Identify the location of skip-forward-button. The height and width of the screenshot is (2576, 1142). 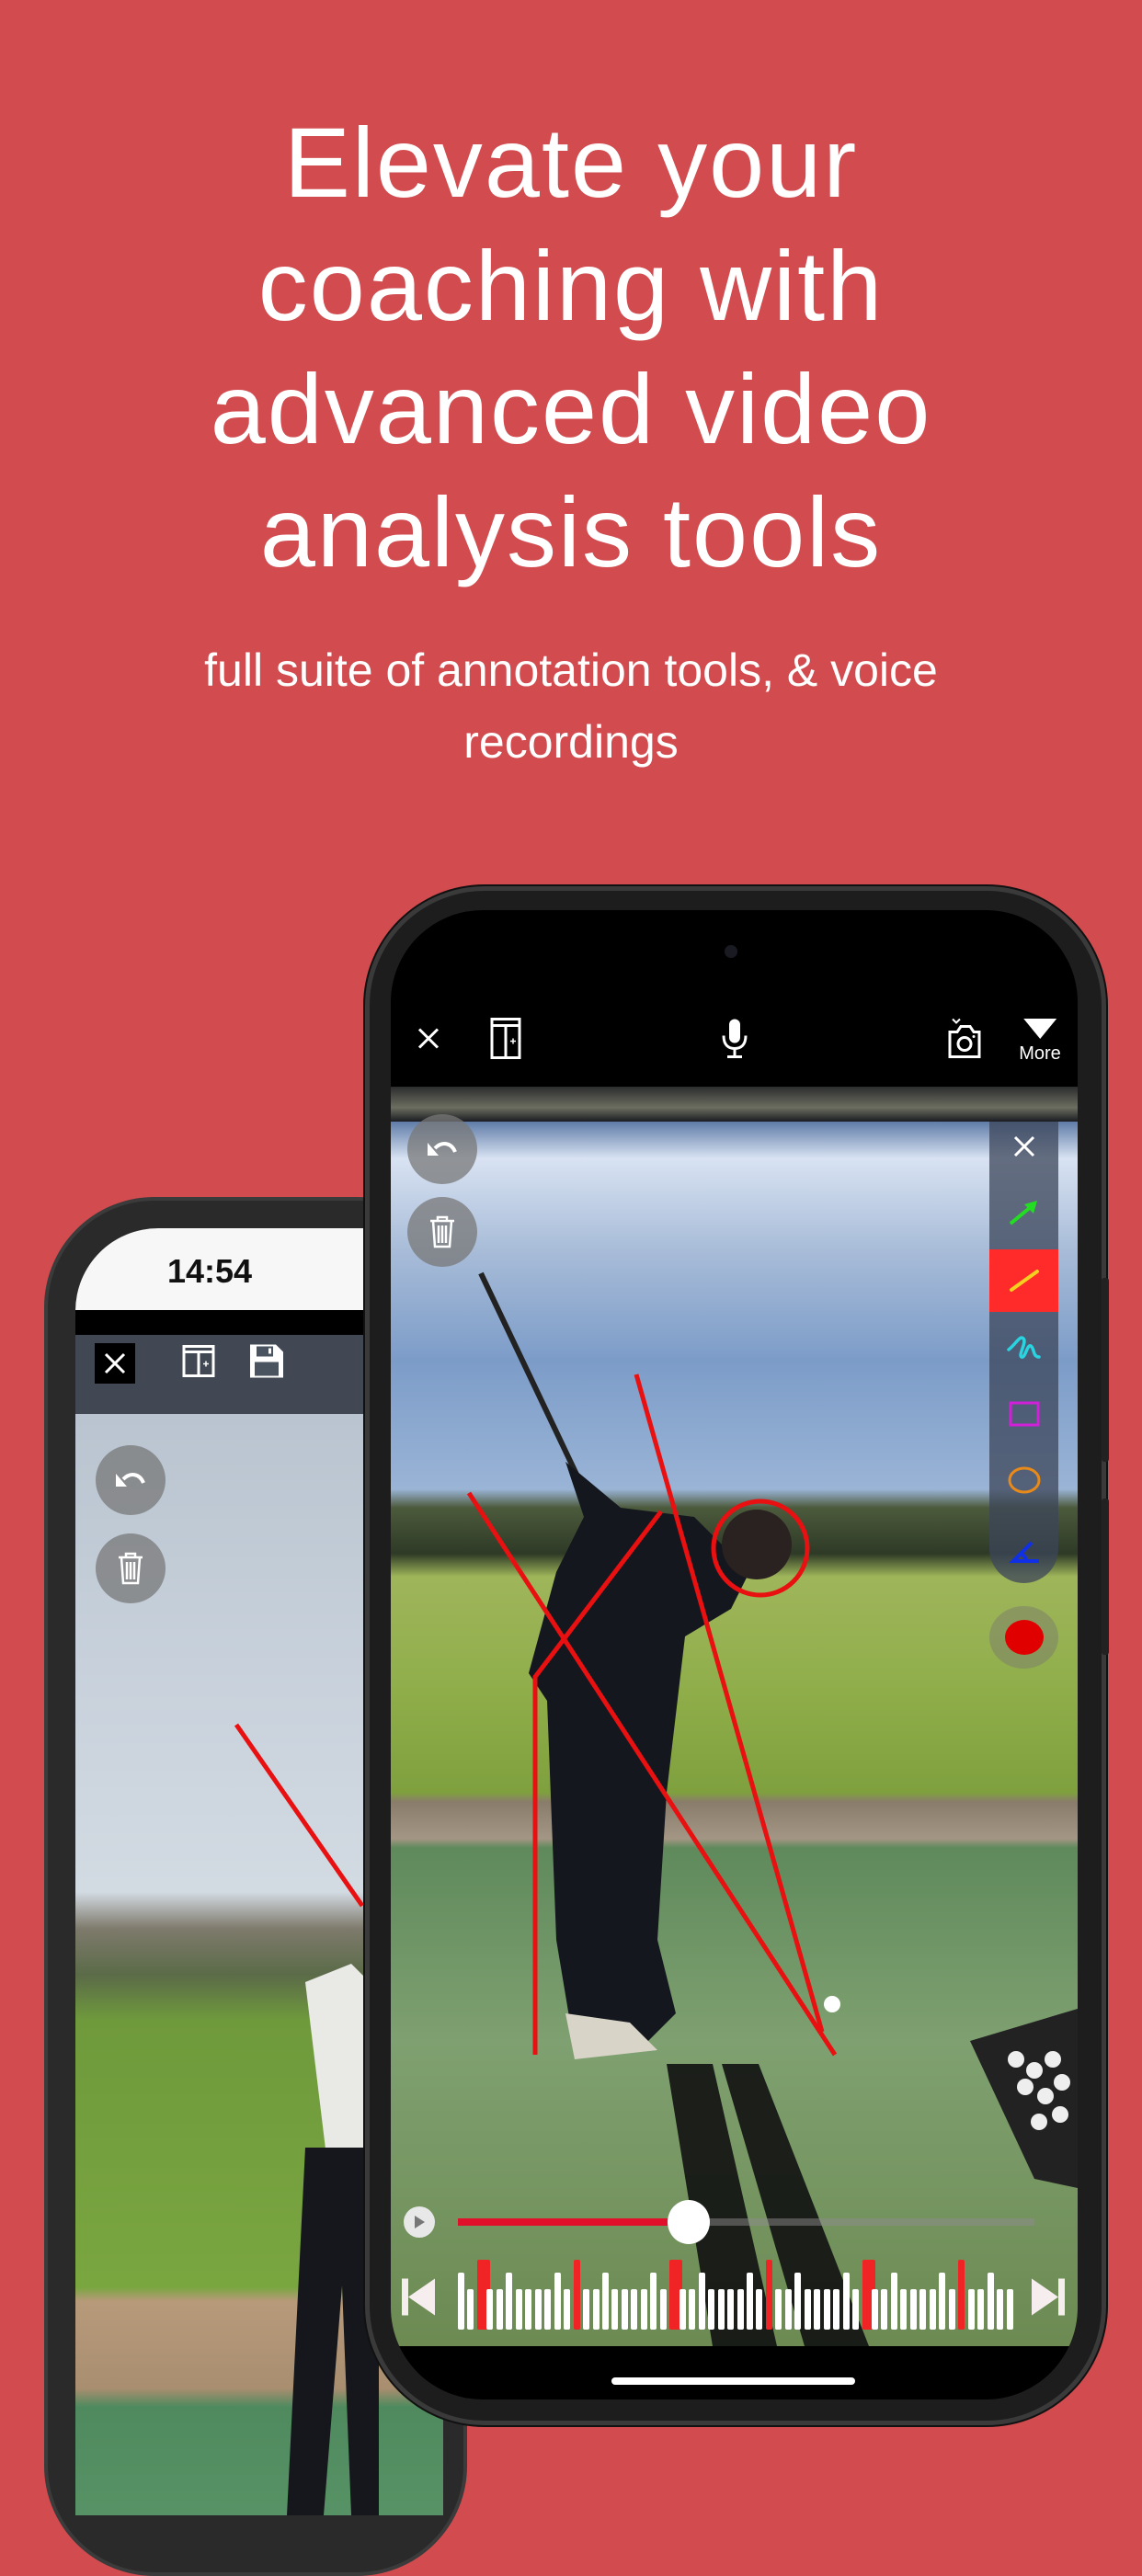
(1047, 2299).